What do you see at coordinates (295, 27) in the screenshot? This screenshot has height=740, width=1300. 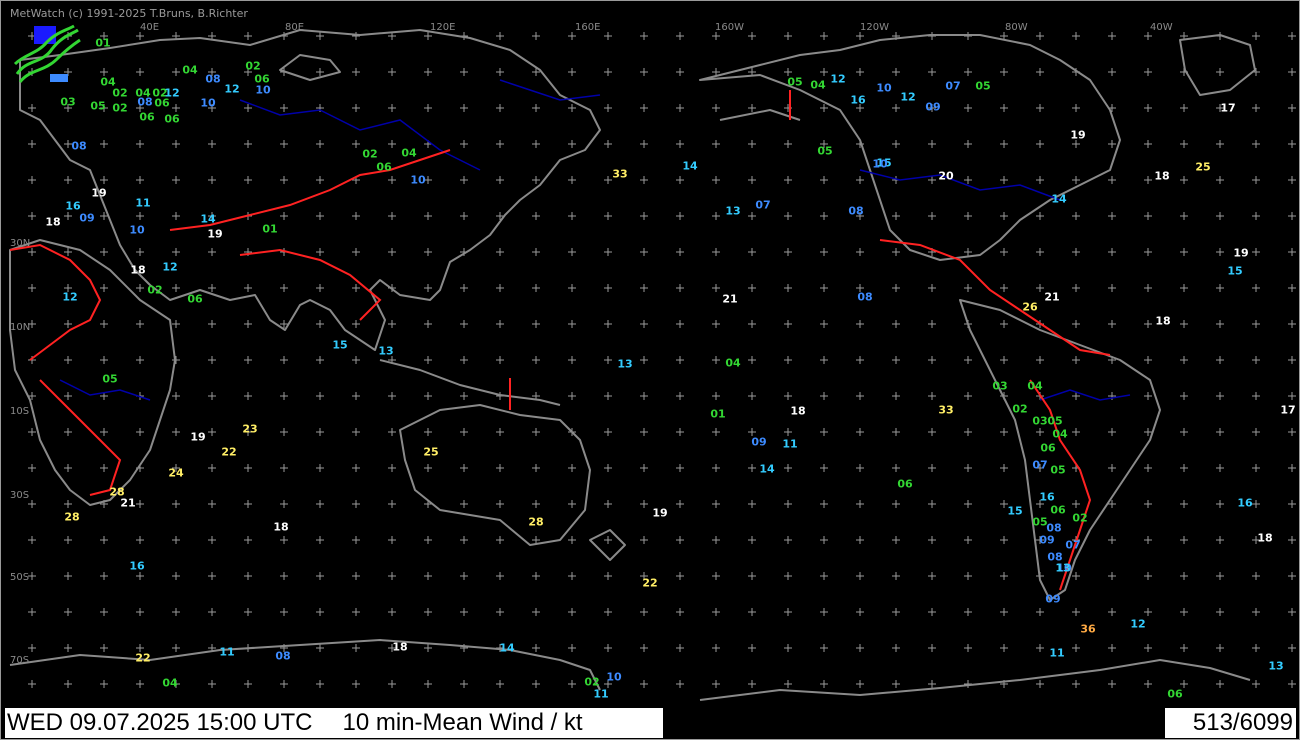 I see `lon-label: 80E` at bounding box center [295, 27].